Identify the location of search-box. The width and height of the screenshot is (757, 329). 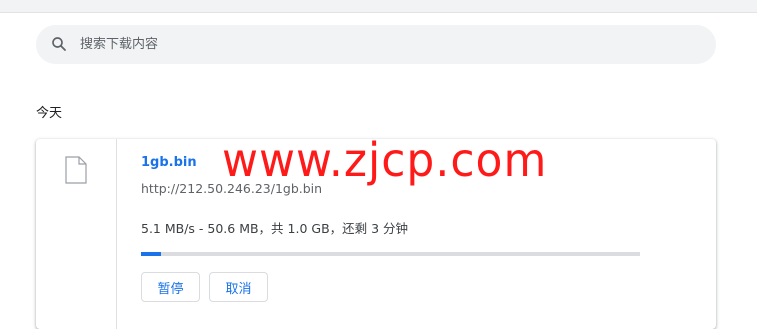
(376, 44).